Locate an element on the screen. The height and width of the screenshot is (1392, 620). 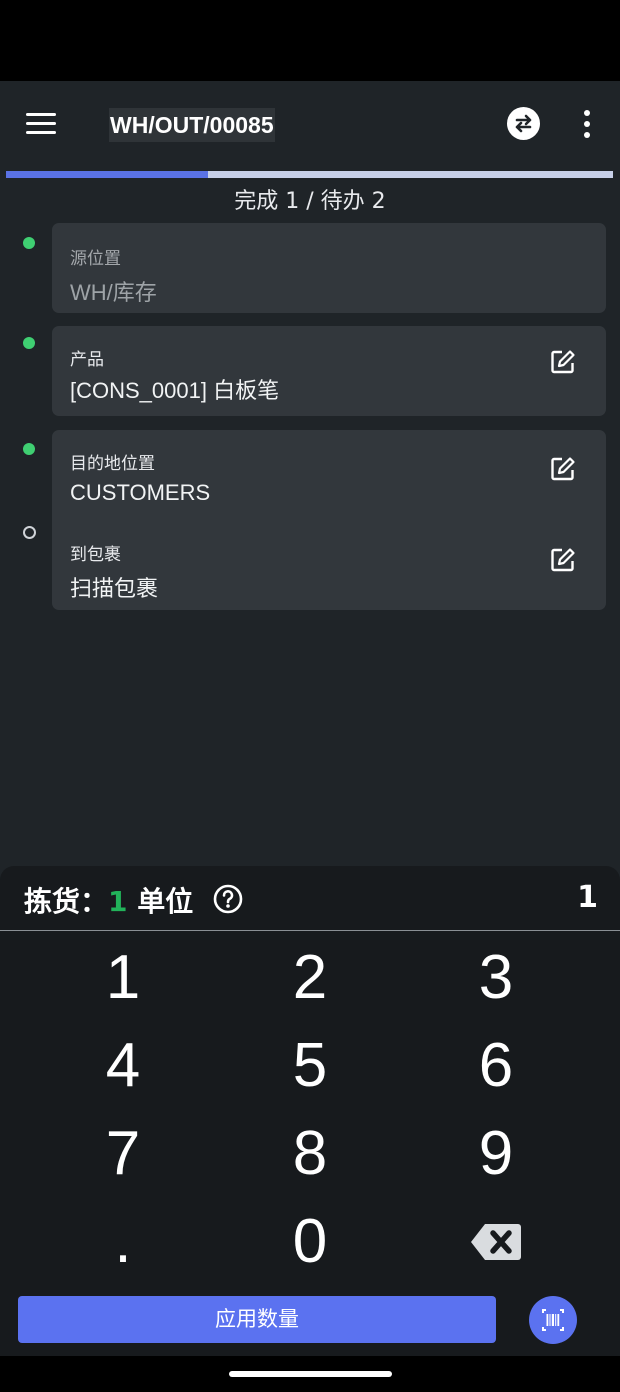
key-5: 5 is located at coordinates (310, 1066).